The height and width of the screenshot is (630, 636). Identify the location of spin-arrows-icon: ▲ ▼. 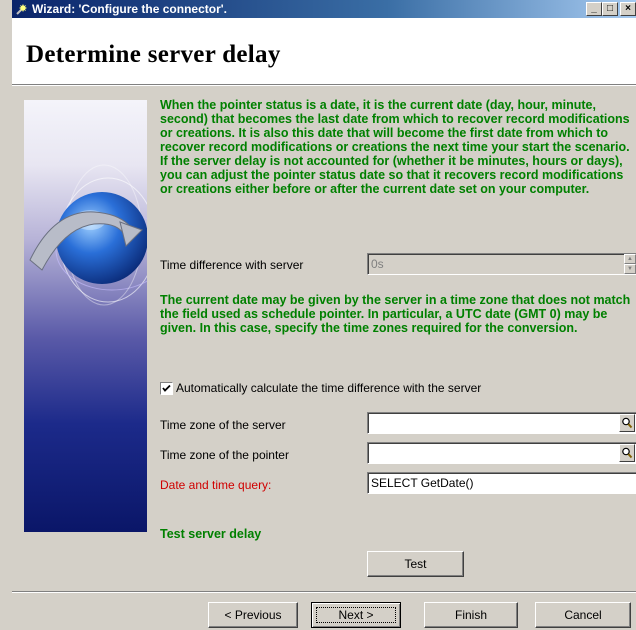
(630, 264).